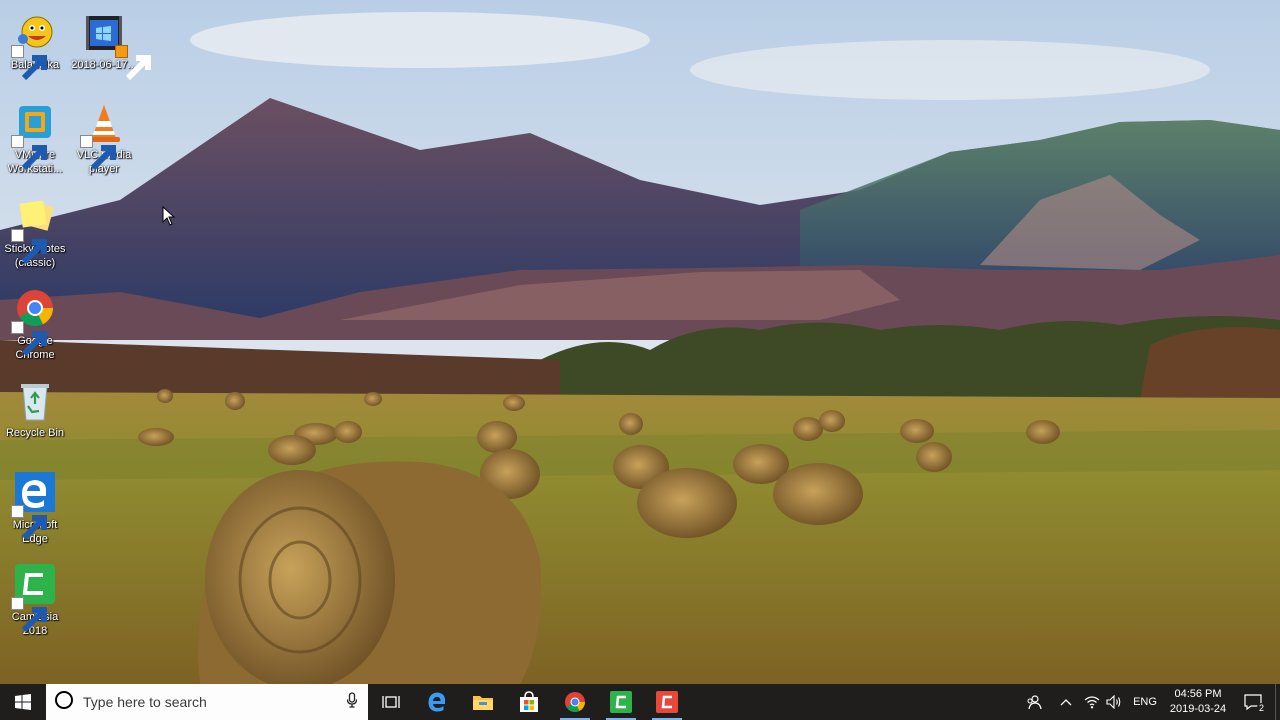 The image size is (1280, 720). What do you see at coordinates (1198, 702) in the screenshot?
I see `clock-button: 04:56 PM 2019-03-24` at bounding box center [1198, 702].